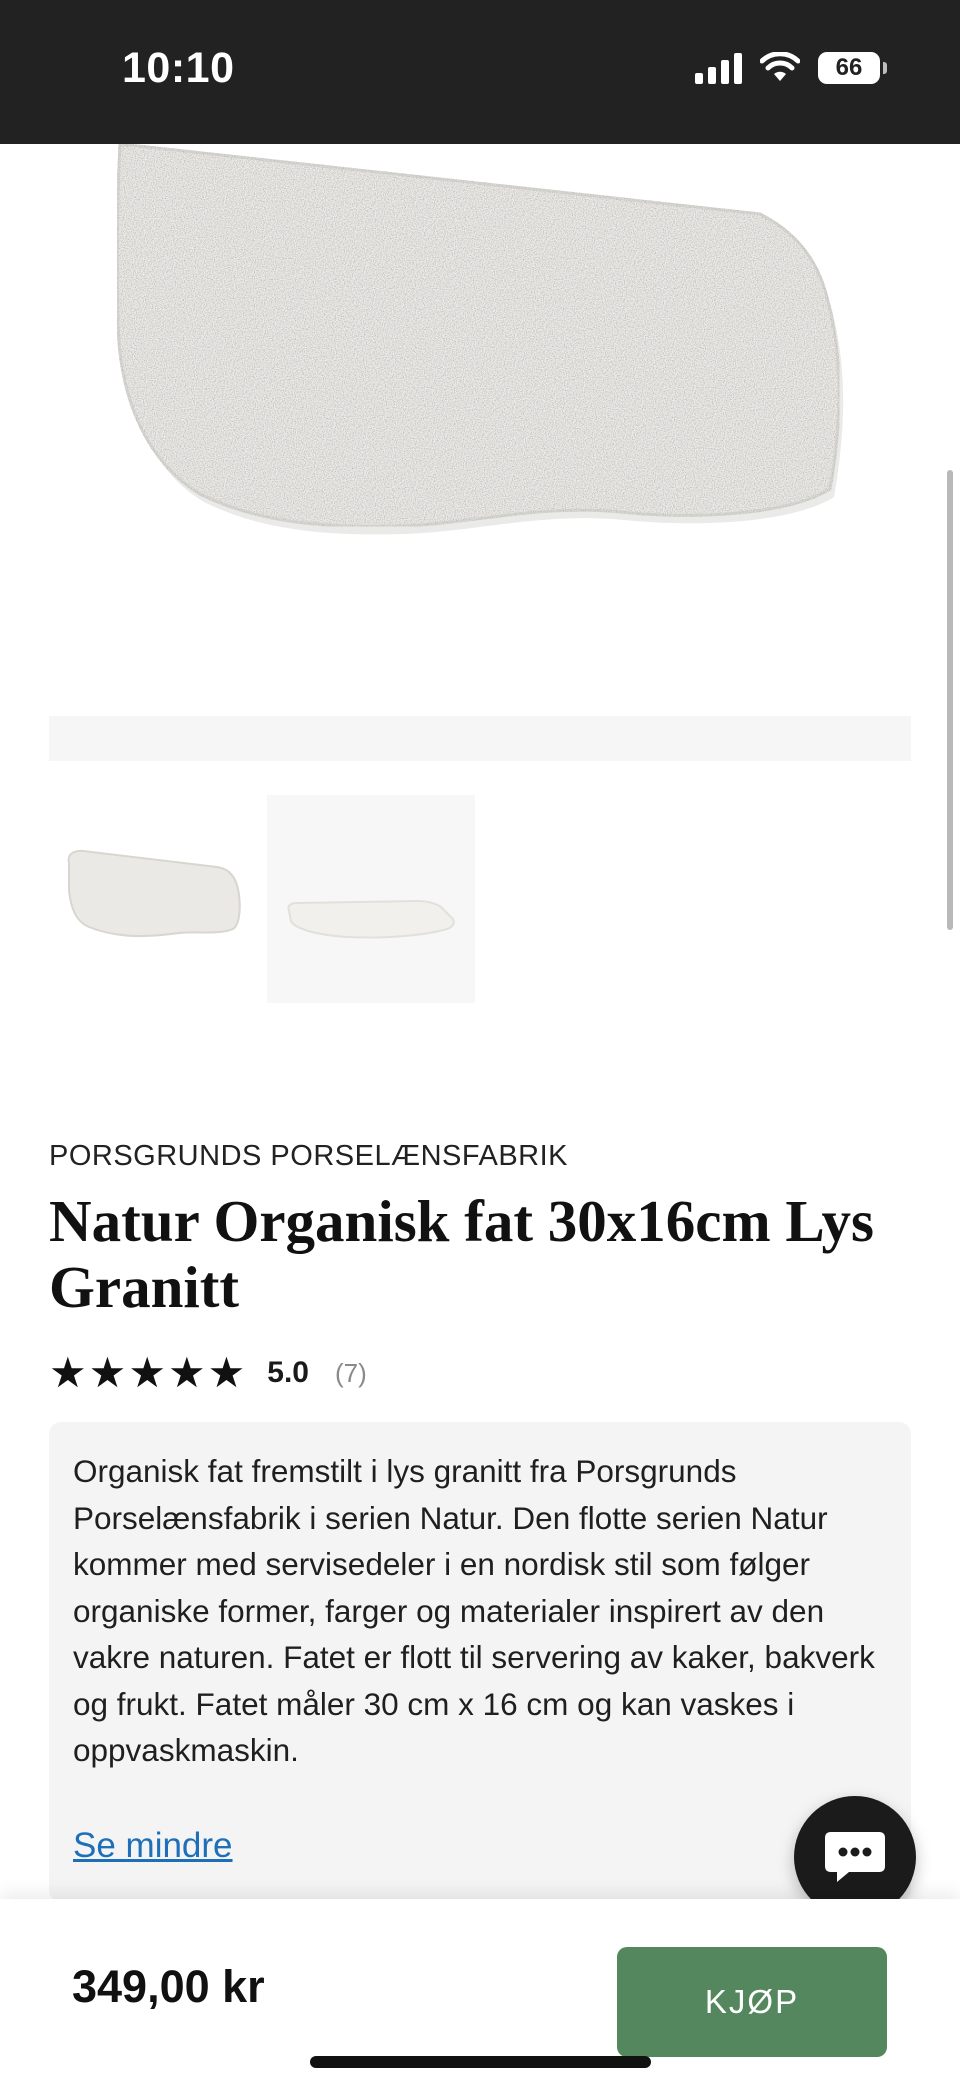  I want to click on buy-button: KJØP, so click(752, 2002).